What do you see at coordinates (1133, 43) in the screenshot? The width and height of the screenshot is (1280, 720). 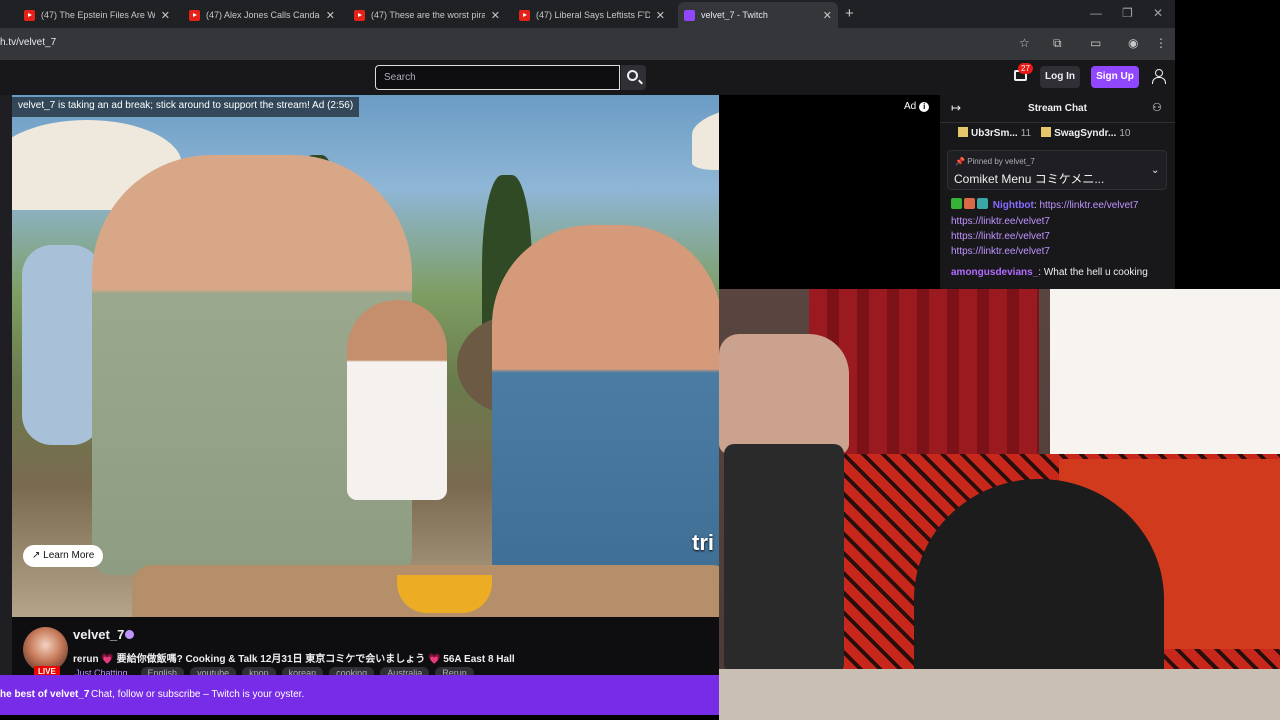 I see `profile-icon: ◉` at bounding box center [1133, 43].